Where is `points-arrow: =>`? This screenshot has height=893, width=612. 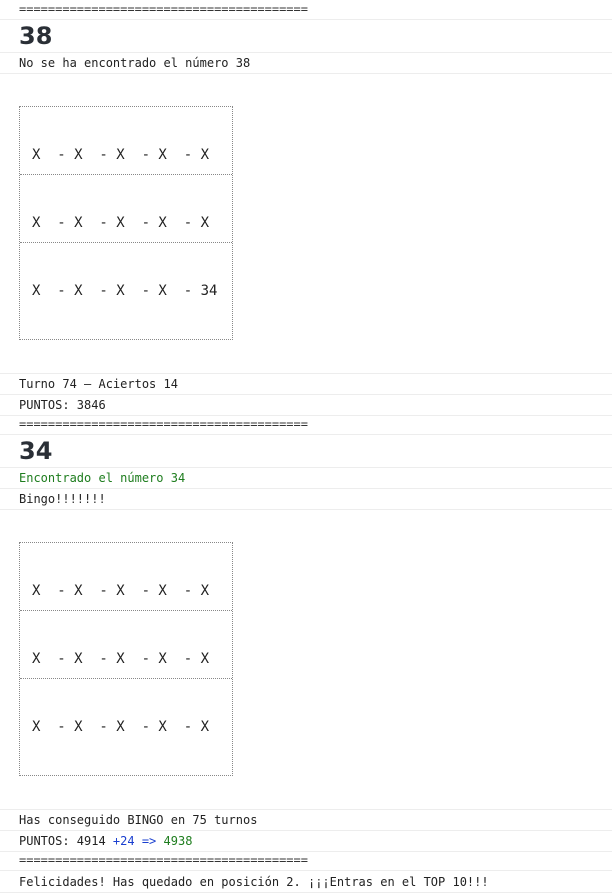
points-arrow: => is located at coordinates (149, 841).